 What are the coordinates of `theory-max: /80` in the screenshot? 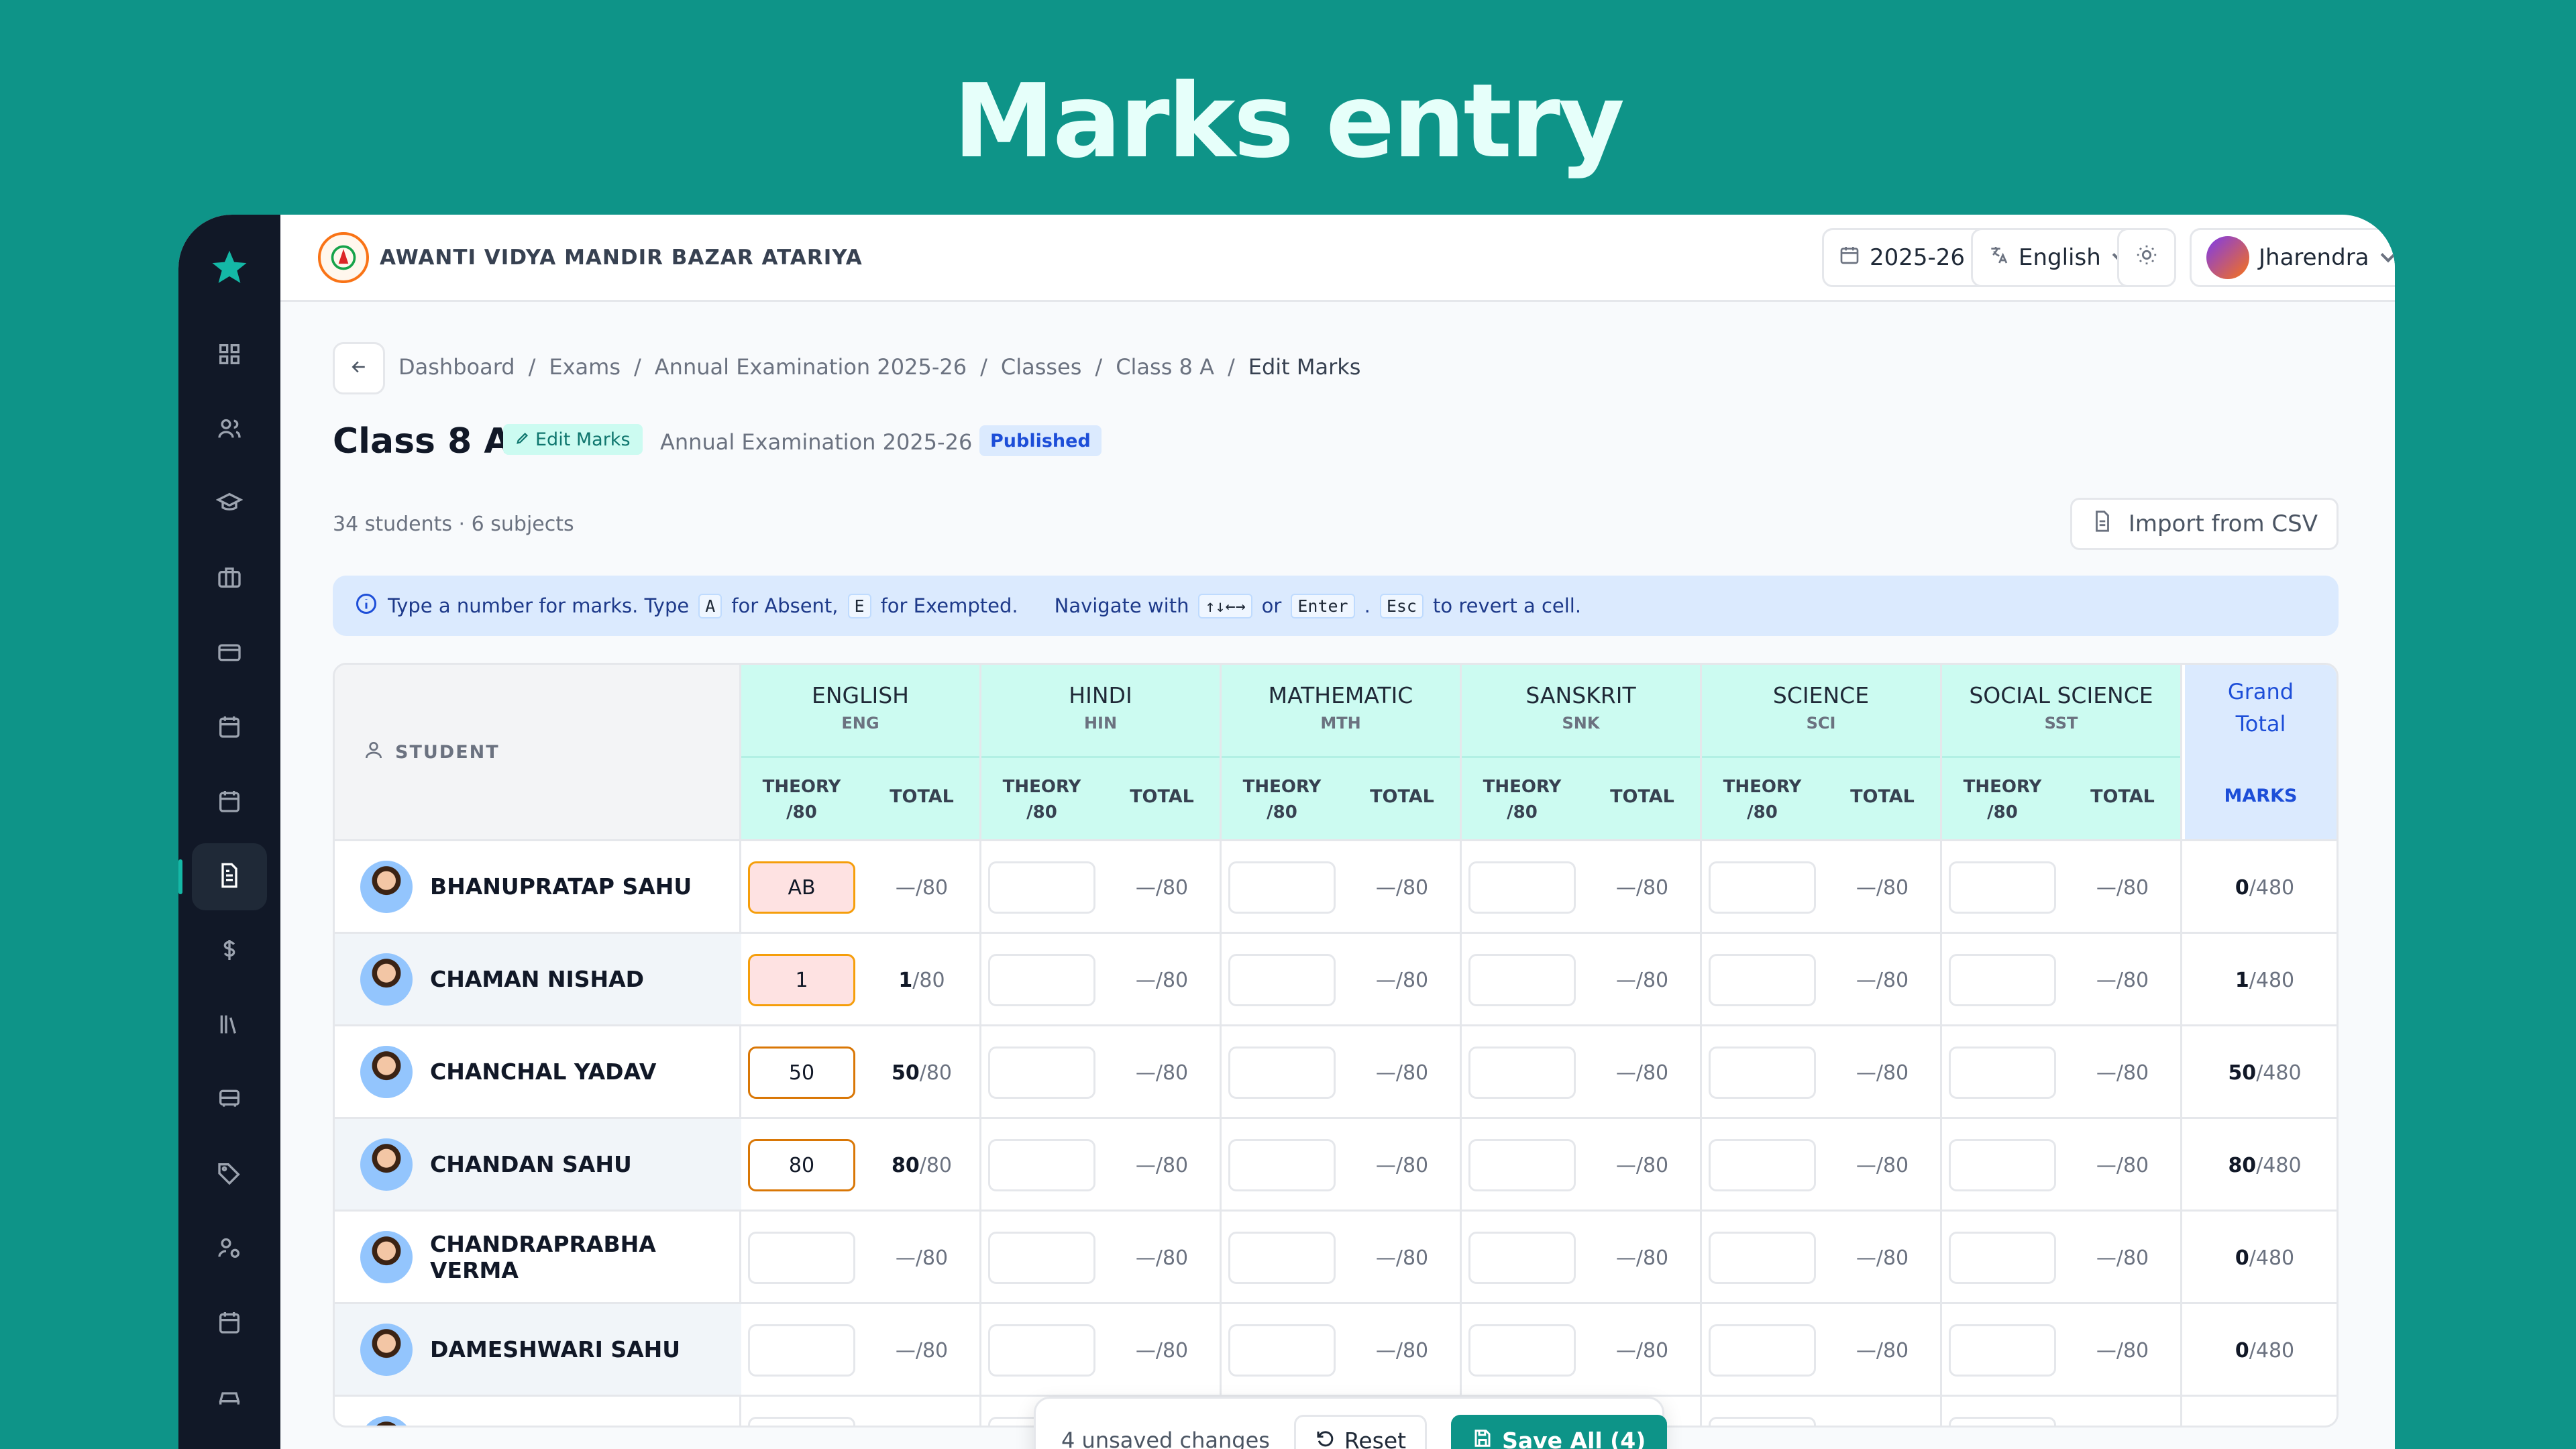 It's located at (1762, 812).